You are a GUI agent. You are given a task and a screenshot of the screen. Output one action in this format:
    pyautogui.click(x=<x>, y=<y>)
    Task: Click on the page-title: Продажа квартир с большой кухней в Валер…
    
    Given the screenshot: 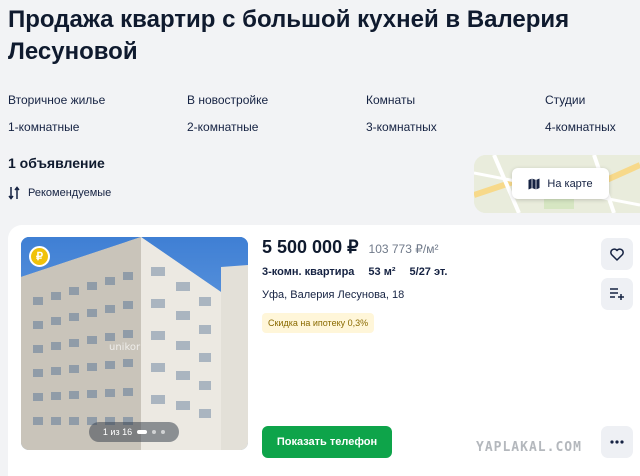 What is the action you would take?
    pyautogui.click(x=289, y=35)
    